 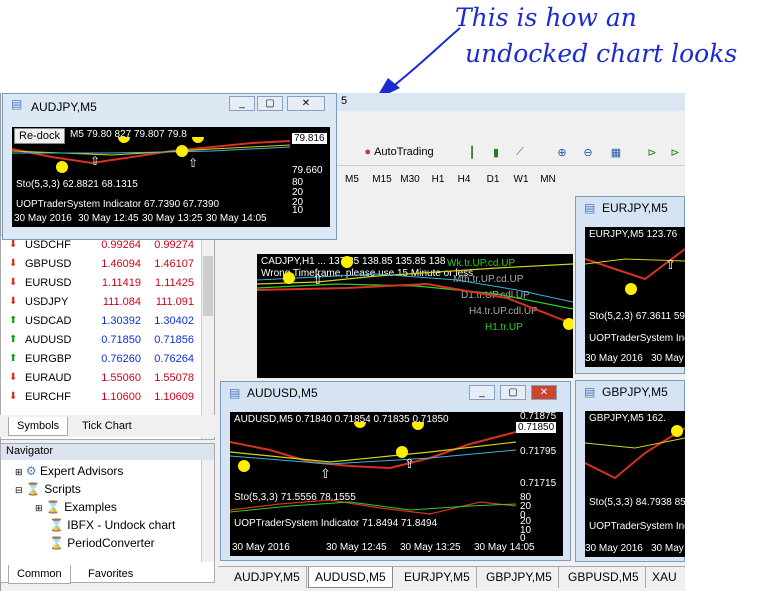 I want to click on navigator-title: Navigator, so click(x=107, y=452).